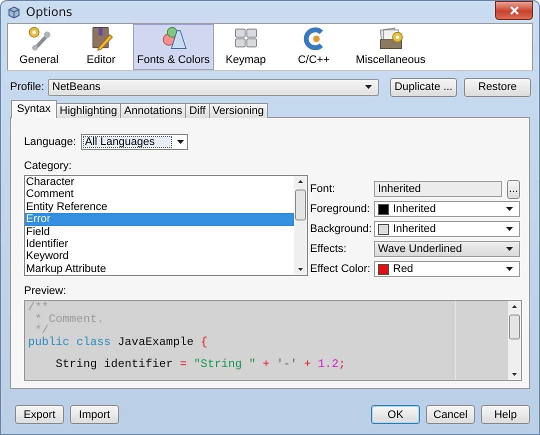  What do you see at coordinates (153, 110) in the screenshot?
I see `tab: Annotations` at bounding box center [153, 110].